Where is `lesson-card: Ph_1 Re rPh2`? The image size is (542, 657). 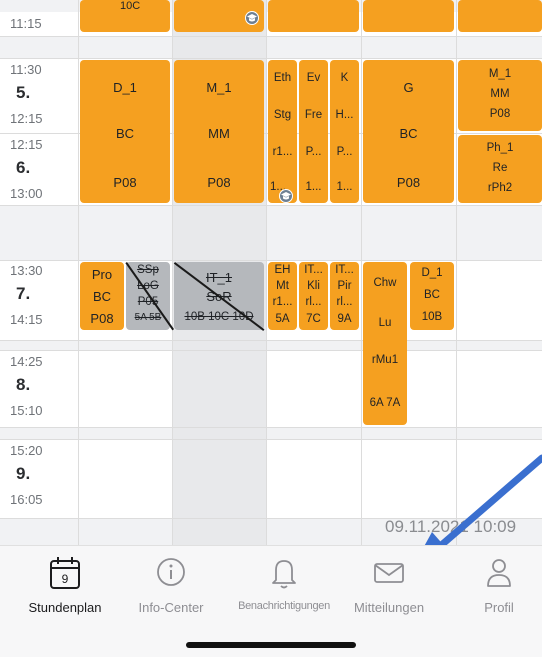
lesson-card: Ph_1 Re rPh2 is located at coordinates (500, 169).